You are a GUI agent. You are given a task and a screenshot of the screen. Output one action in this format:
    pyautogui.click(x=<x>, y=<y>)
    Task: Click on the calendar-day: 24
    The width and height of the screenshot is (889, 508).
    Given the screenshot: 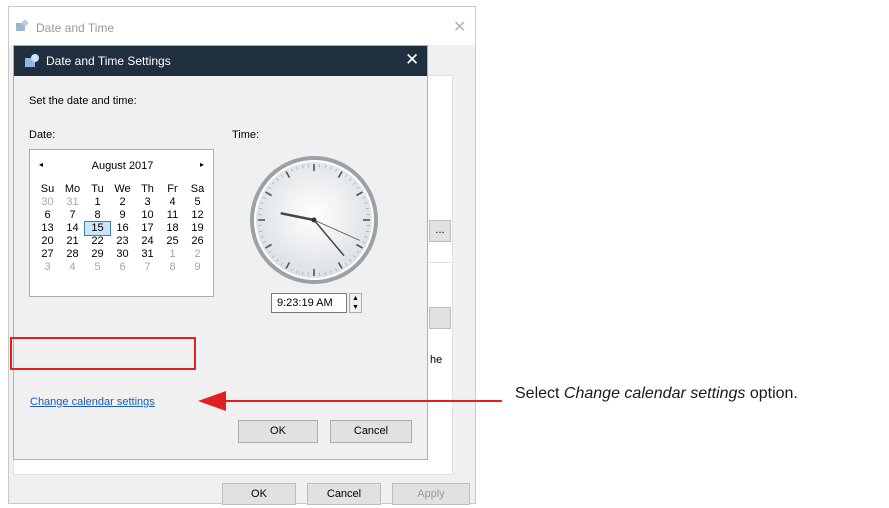 What is the action you would take?
    pyautogui.click(x=147, y=241)
    